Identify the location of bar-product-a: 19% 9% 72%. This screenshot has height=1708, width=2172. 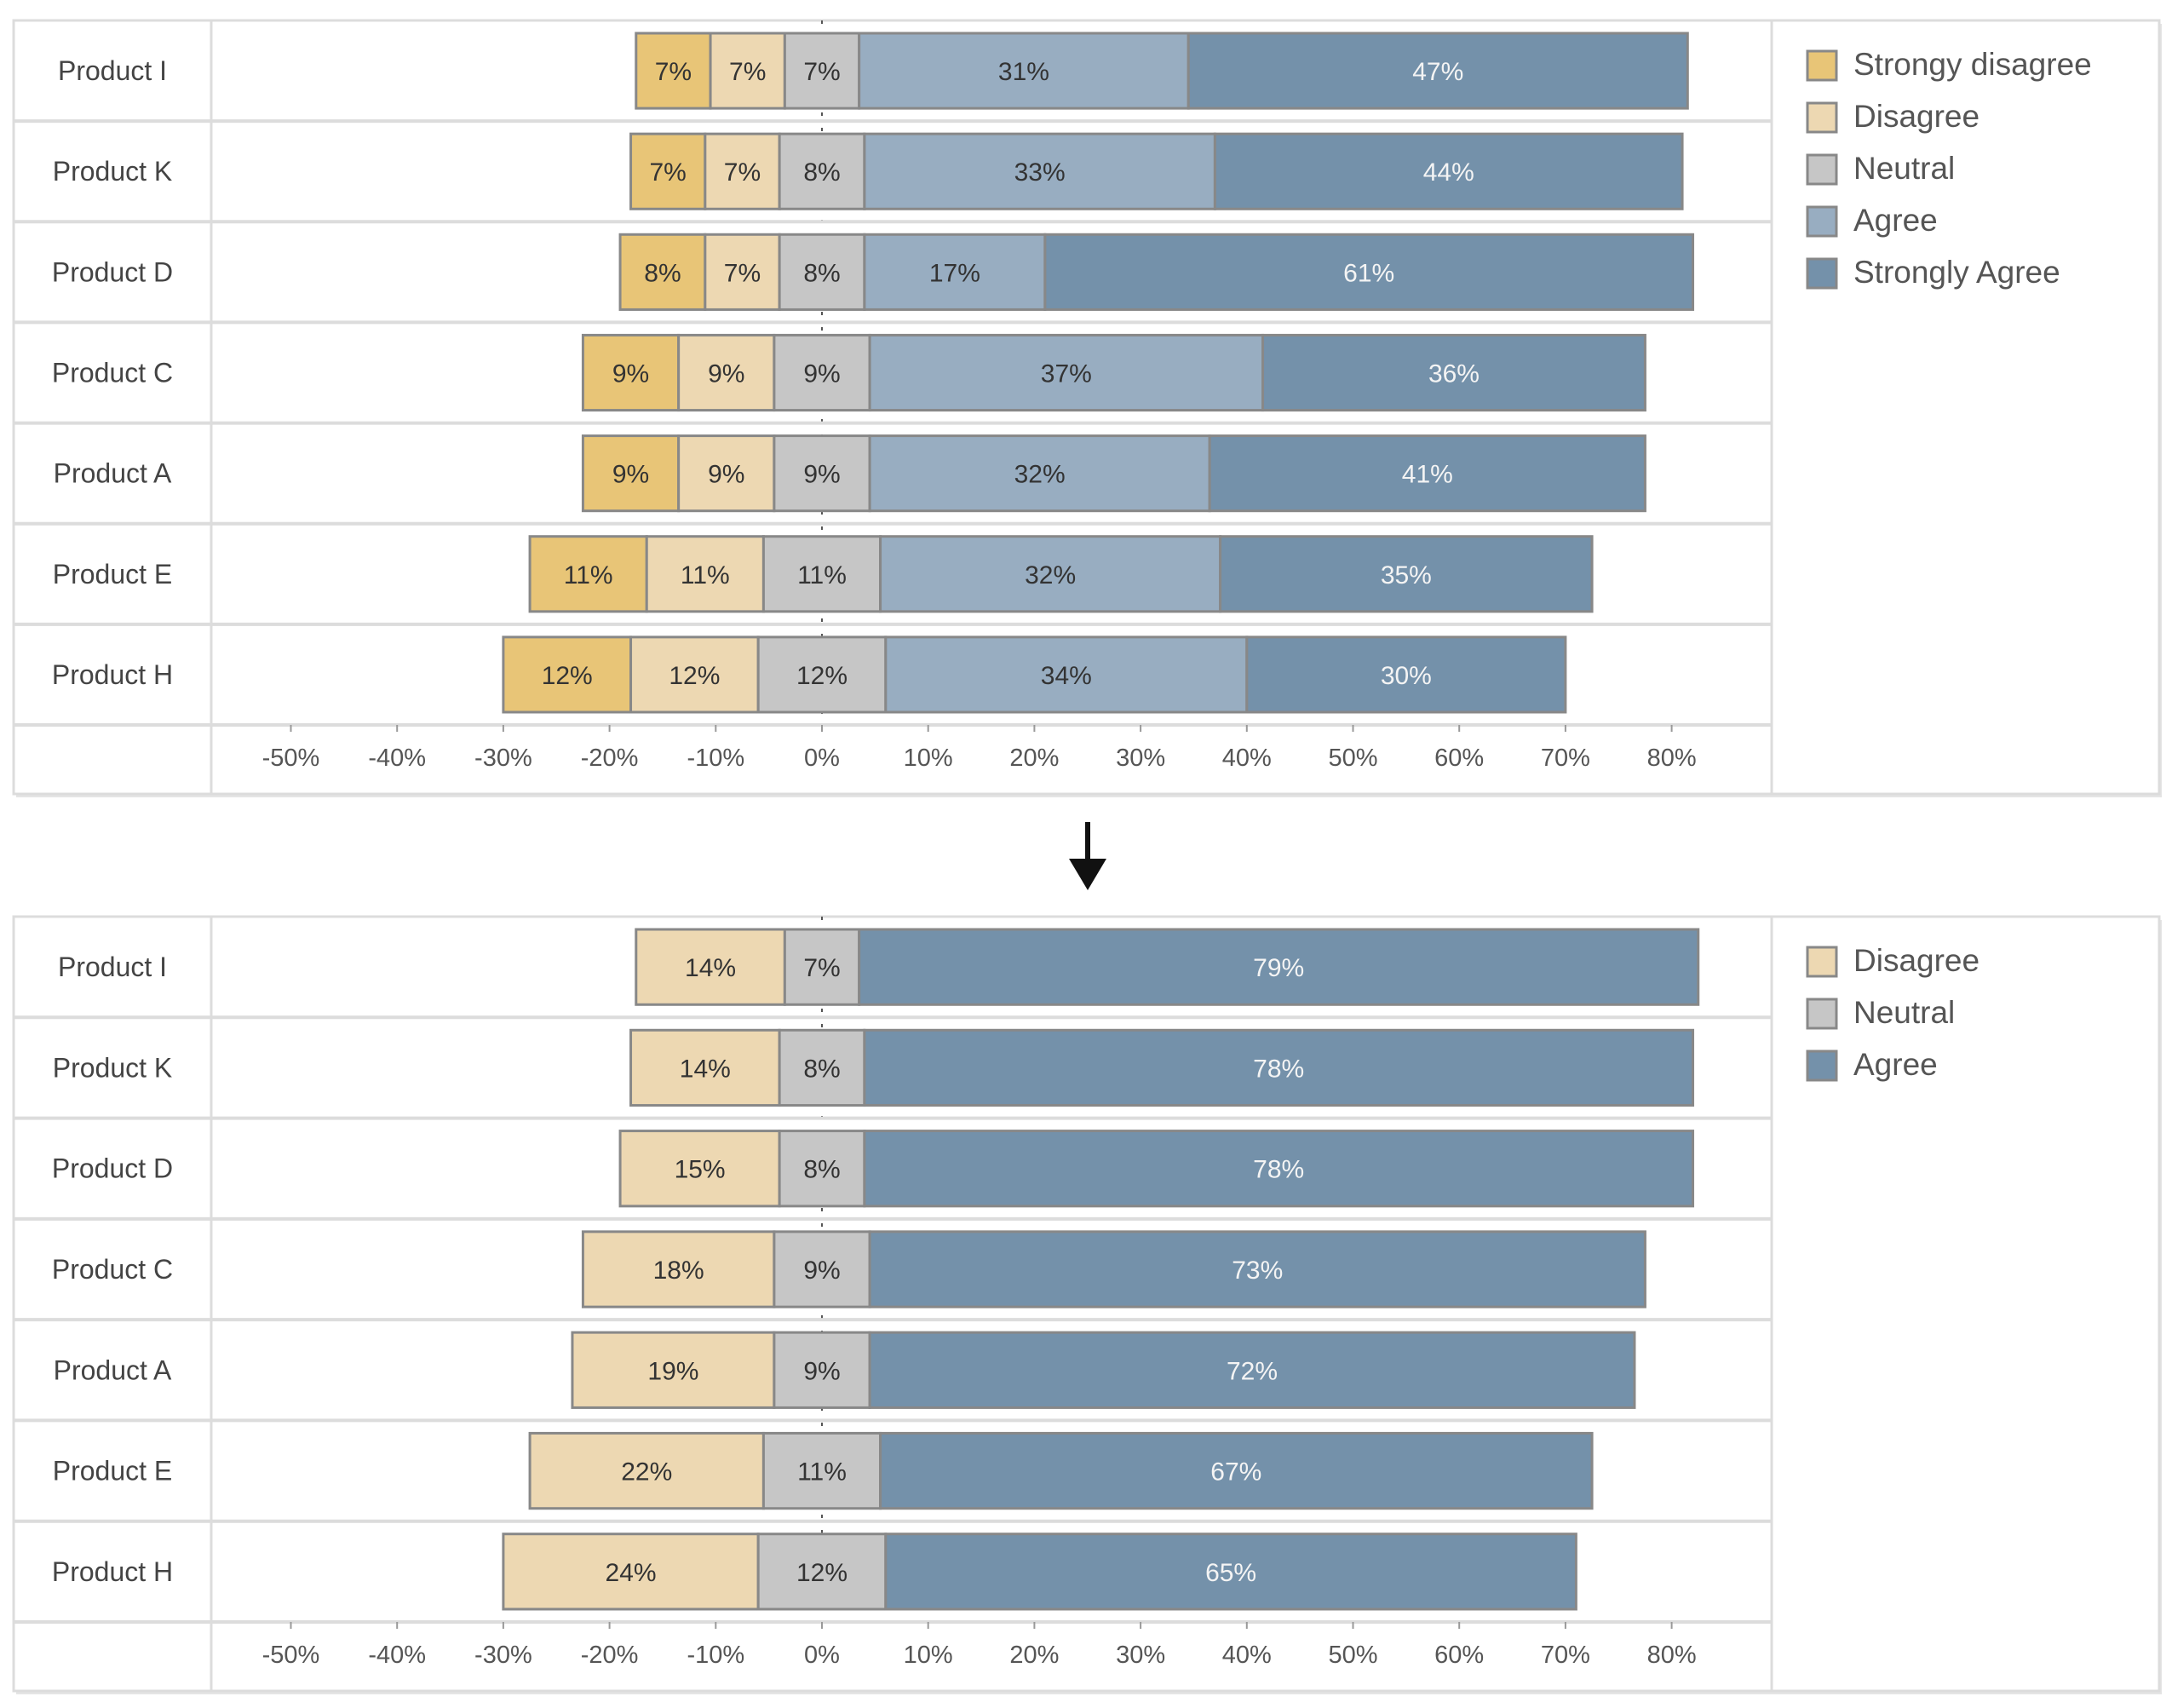
(1103, 1370).